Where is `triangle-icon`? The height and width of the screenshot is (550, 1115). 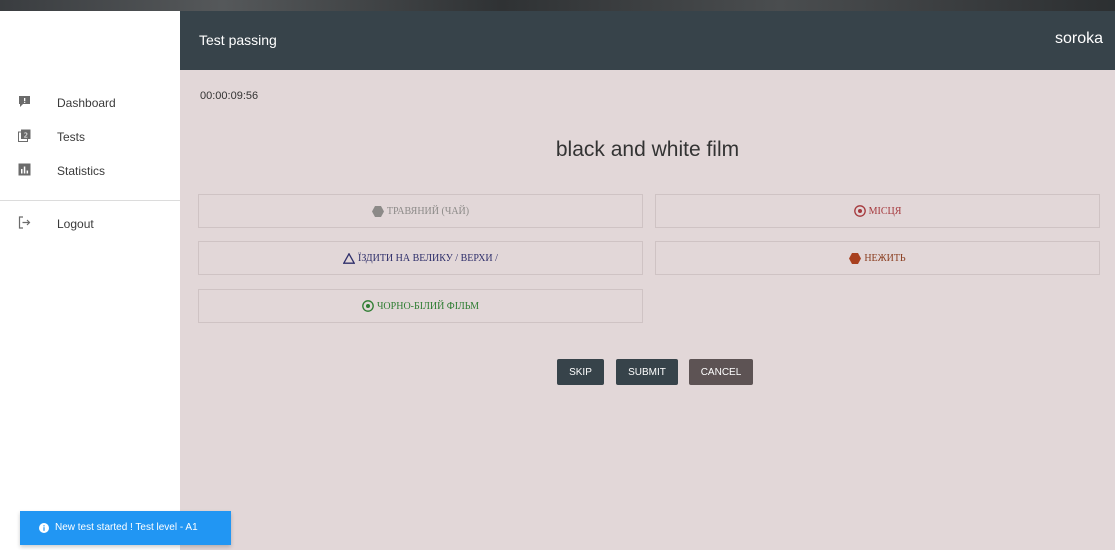 triangle-icon is located at coordinates (349, 258).